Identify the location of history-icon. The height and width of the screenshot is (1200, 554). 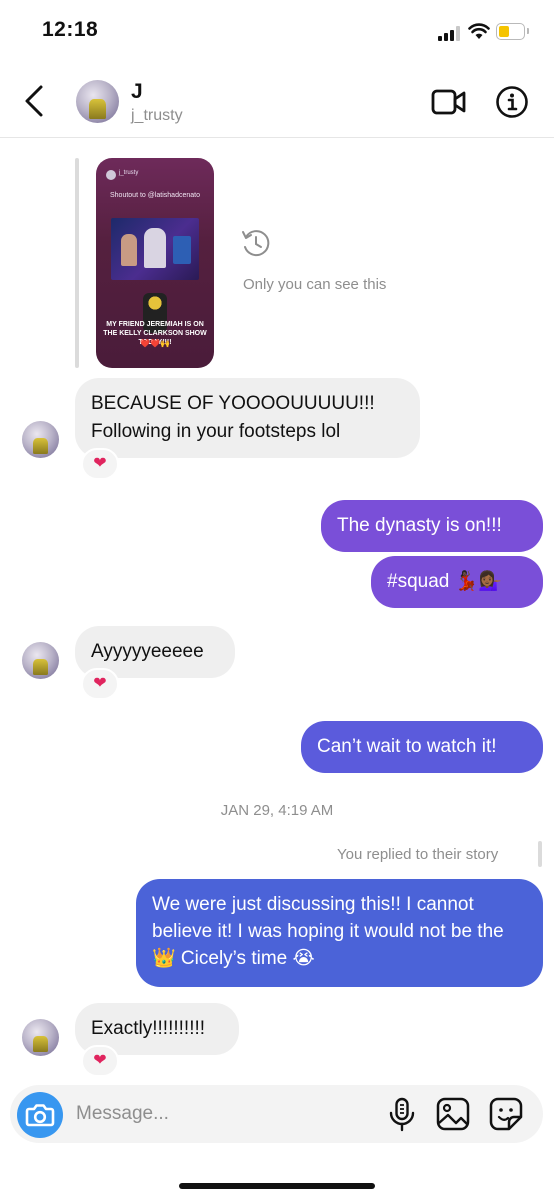
(256, 246).